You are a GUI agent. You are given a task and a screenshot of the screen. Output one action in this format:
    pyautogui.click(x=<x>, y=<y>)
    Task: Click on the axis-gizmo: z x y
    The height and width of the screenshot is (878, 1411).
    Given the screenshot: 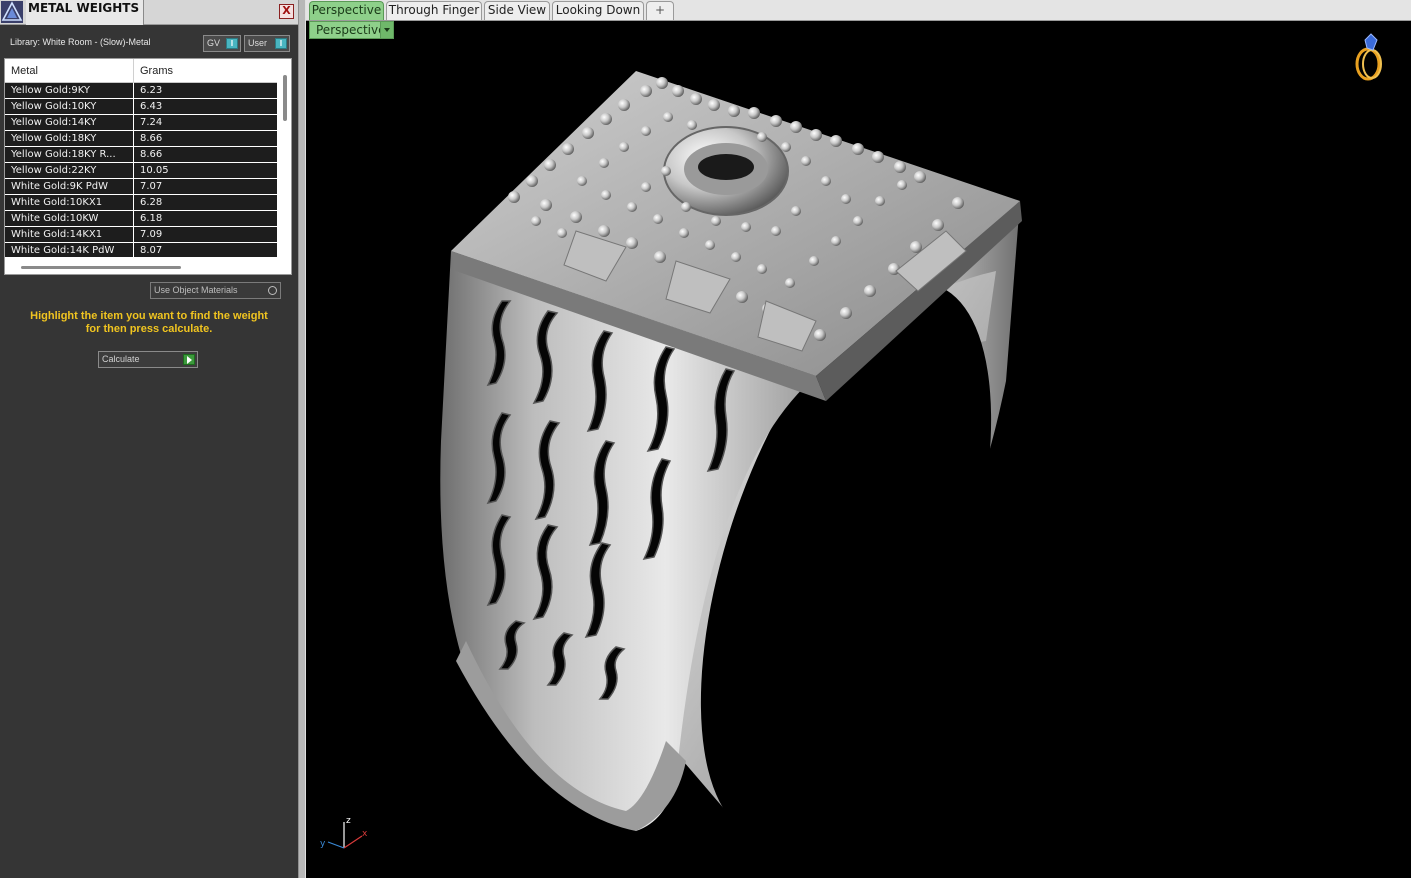 What is the action you would take?
    pyautogui.click(x=344, y=832)
    